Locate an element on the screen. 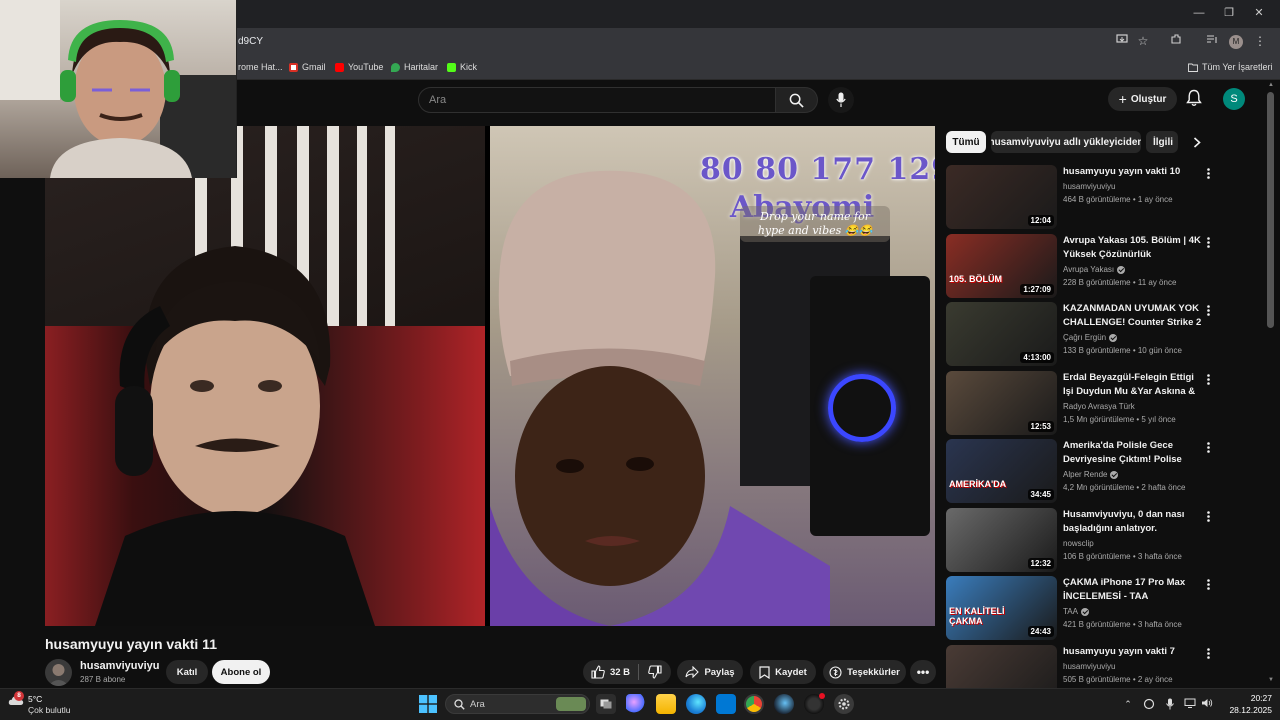 The height and width of the screenshot is (720, 1280). bell-icon is located at coordinates (1194, 97).